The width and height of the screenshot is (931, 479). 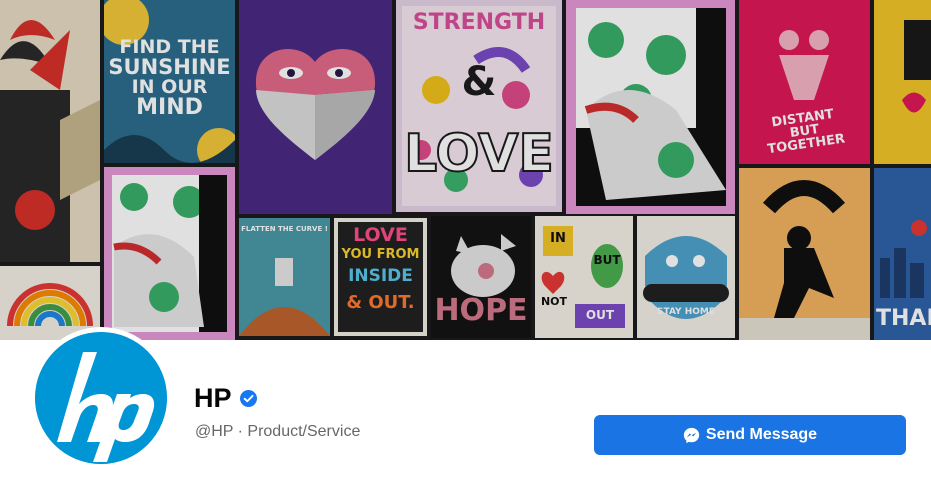 I want to click on poster-text-line: INSIDE, so click(x=380, y=276).